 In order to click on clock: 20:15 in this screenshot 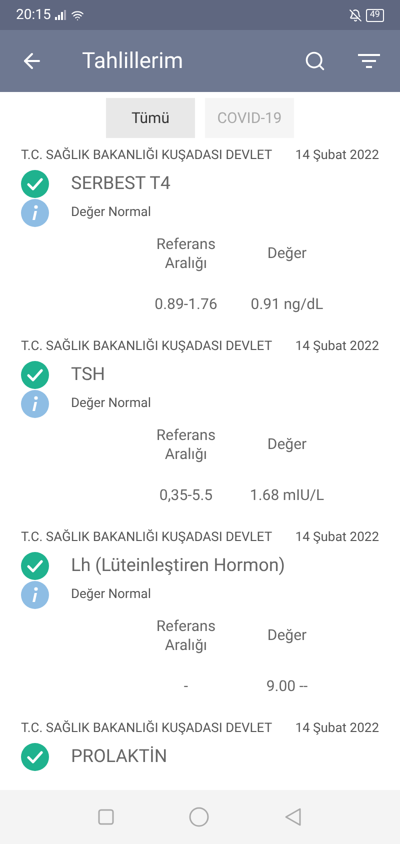, I will do `click(33, 15)`.